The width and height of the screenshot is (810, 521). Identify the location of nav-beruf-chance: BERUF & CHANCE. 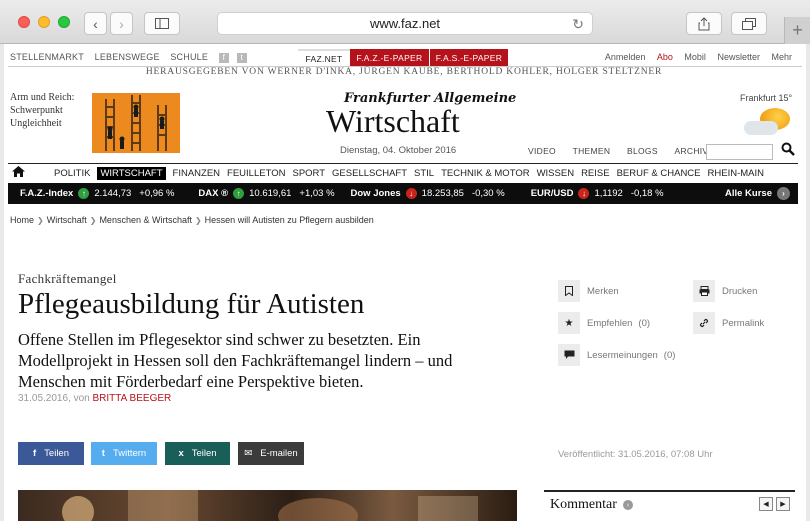
(659, 173).